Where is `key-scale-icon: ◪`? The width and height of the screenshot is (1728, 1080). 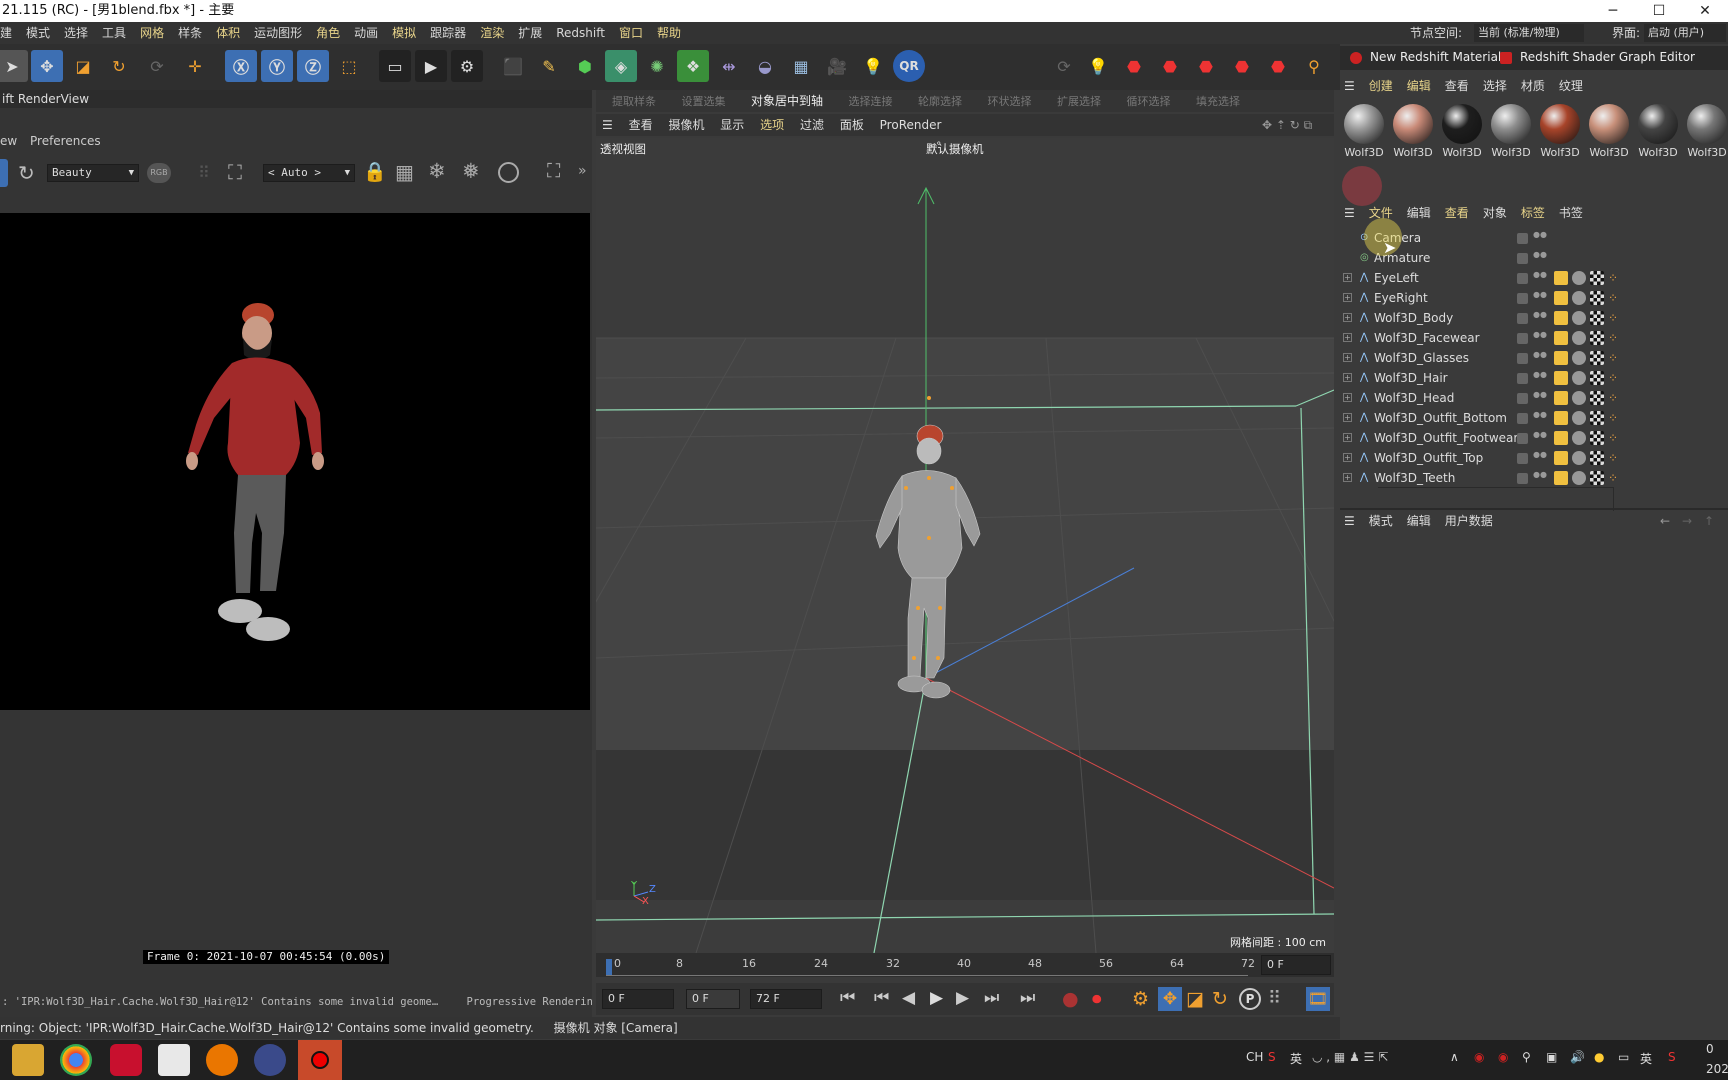 key-scale-icon: ◪ is located at coordinates (1195, 999).